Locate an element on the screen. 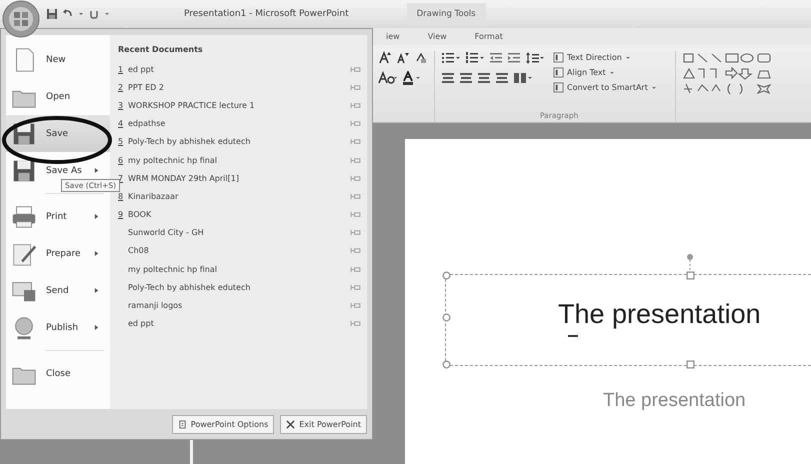  recent-documents-heading: Recent Documents is located at coordinates (161, 49).